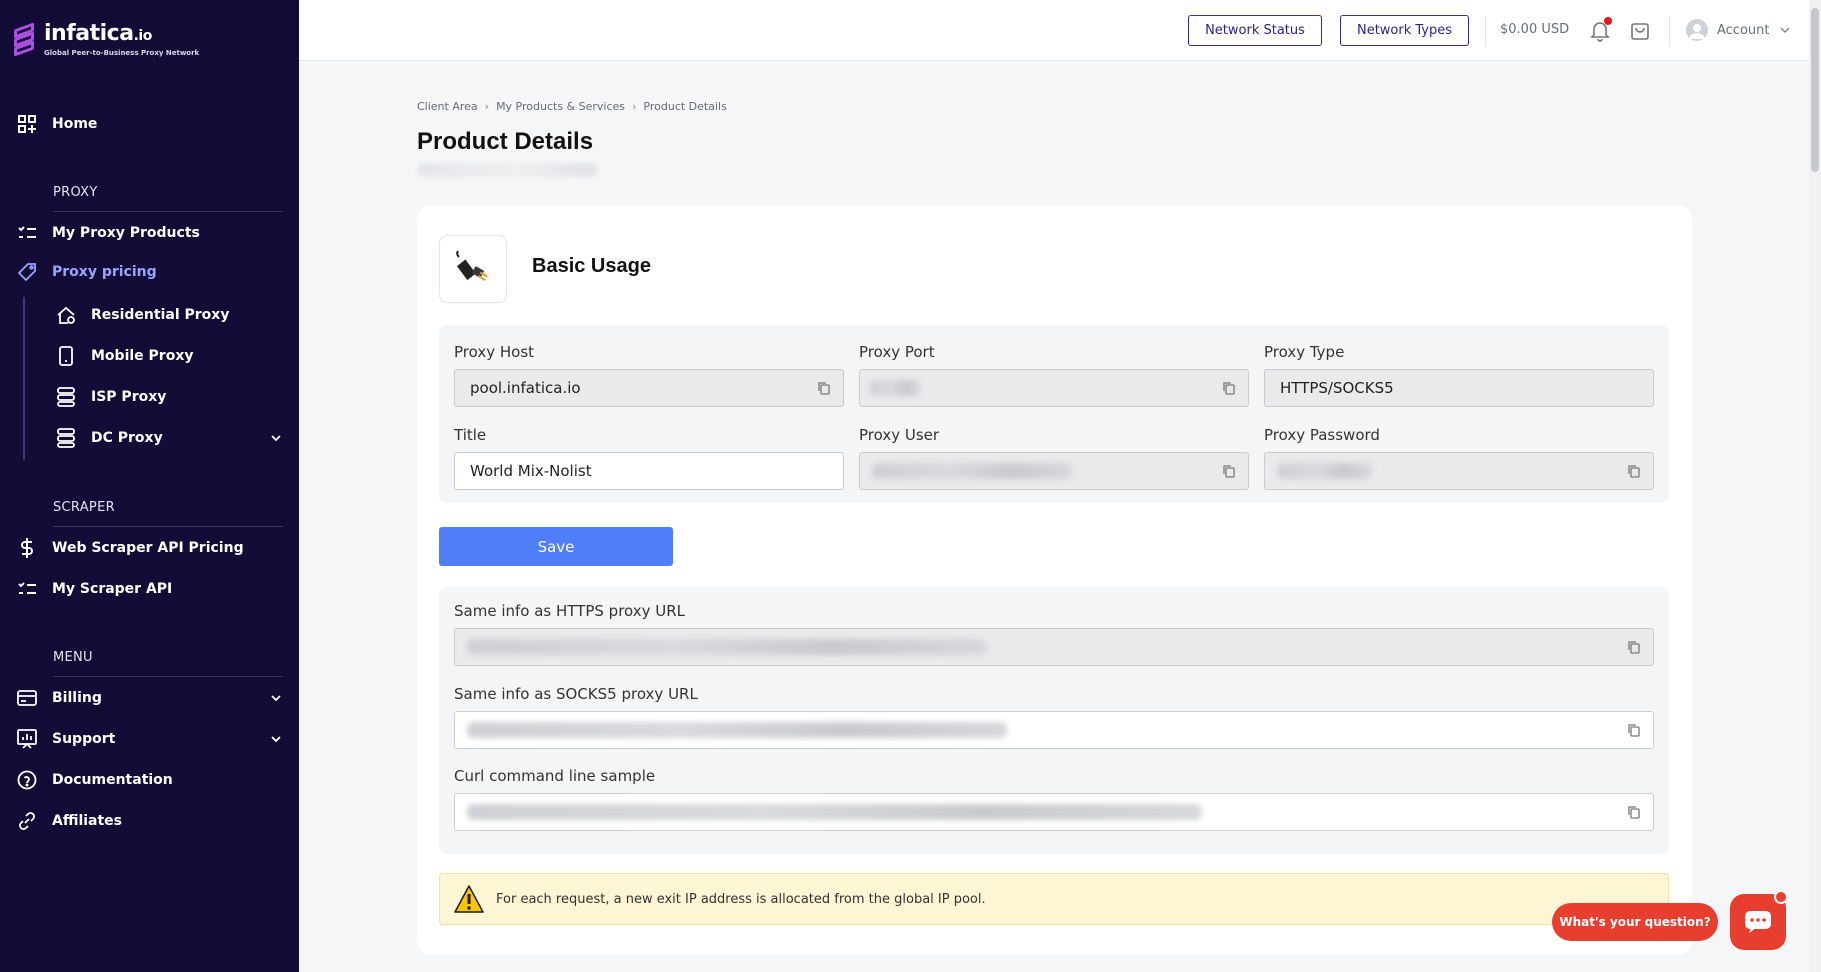 The width and height of the screenshot is (1821, 972). Describe the element at coordinates (487, 106) in the screenshot. I see `chevron-right-icon: ›` at that location.